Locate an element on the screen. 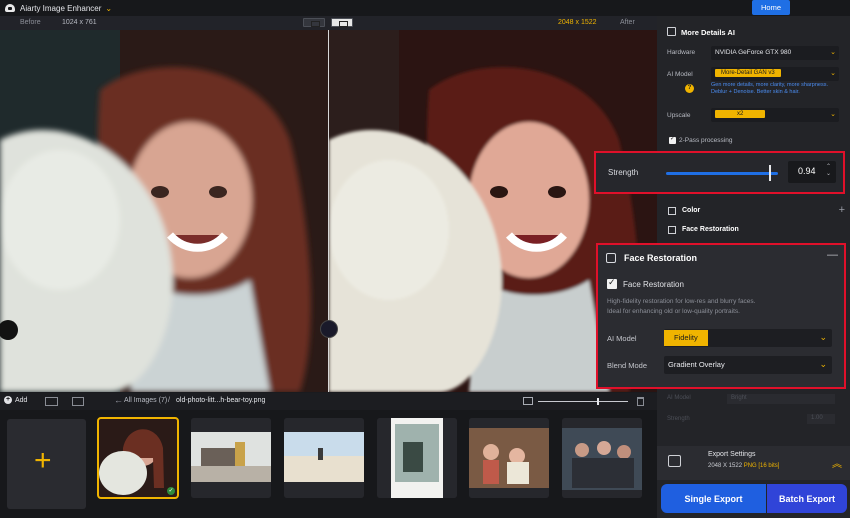  hardware-select: NVIDIA GeForce GTX 980 ⌄ is located at coordinates (775, 53).